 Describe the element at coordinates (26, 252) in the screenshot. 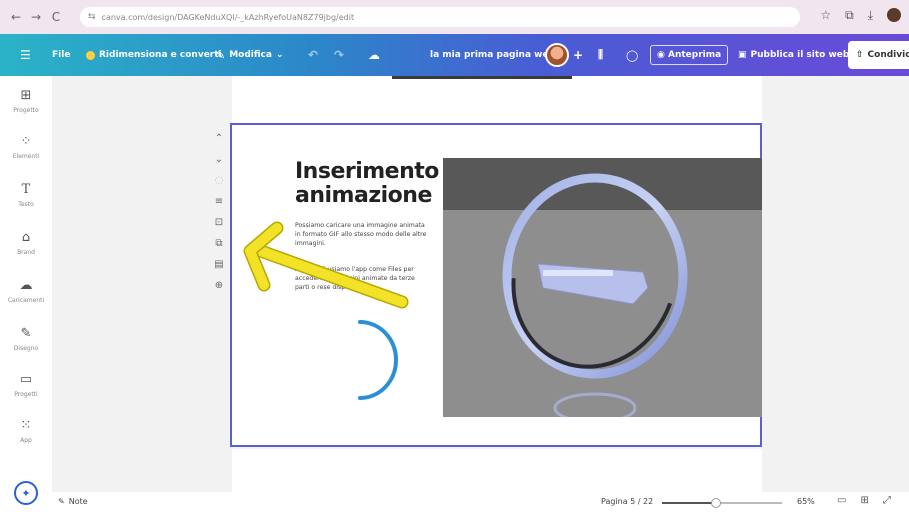

I see `sidebar-item-label: Brand` at that location.